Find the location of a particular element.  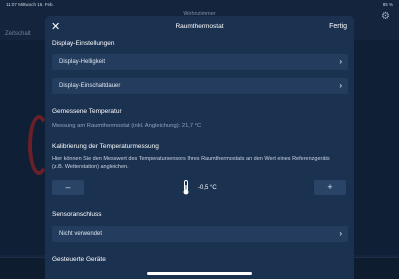

status-time: 11:07 Mittwoch 16. Feb. is located at coordinates (30, 4).